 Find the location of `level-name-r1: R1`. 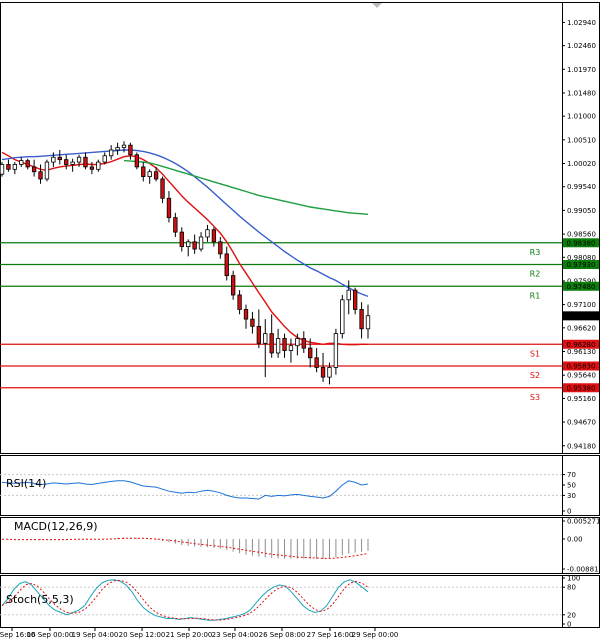

level-name-r1: R1 is located at coordinates (535, 295).